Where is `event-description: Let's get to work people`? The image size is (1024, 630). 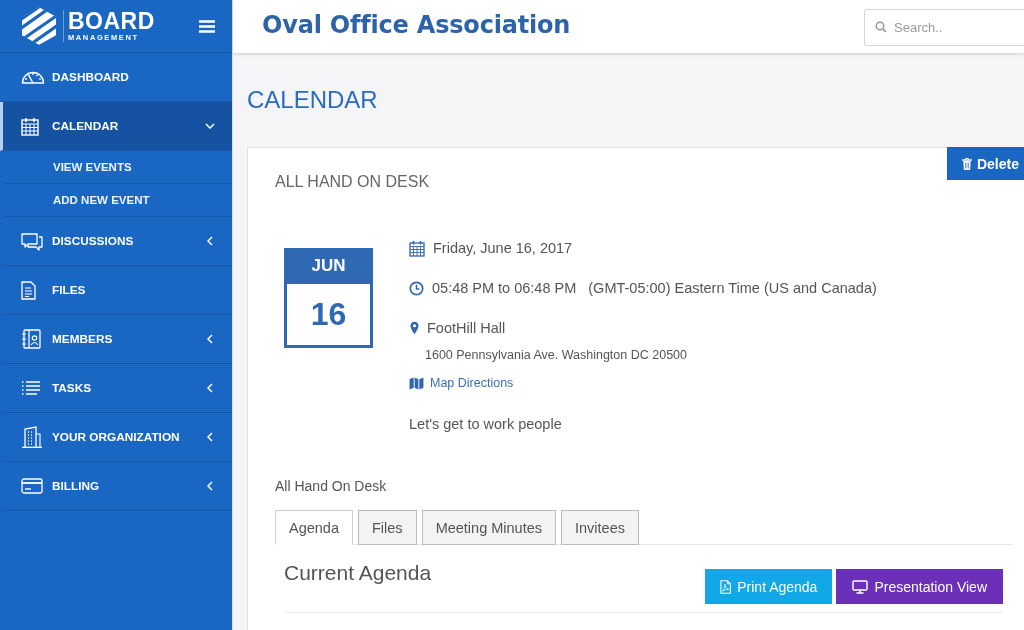
event-description: Let's get to work people is located at coordinates (486, 424).